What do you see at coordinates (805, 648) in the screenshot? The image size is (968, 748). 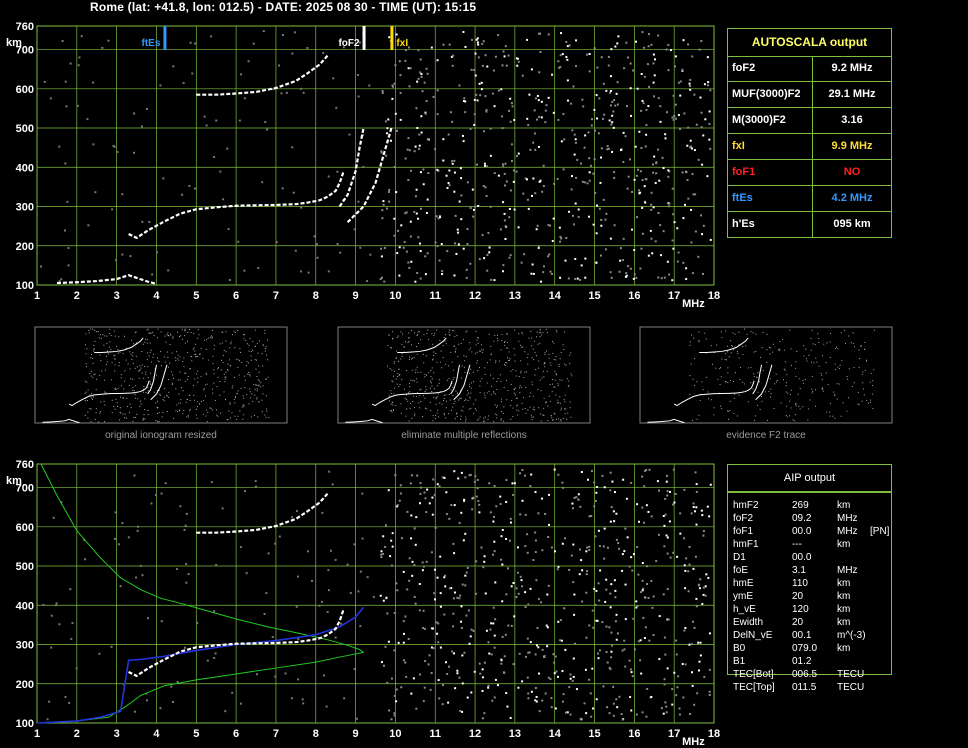 I see `aip-value: 079.0` at bounding box center [805, 648].